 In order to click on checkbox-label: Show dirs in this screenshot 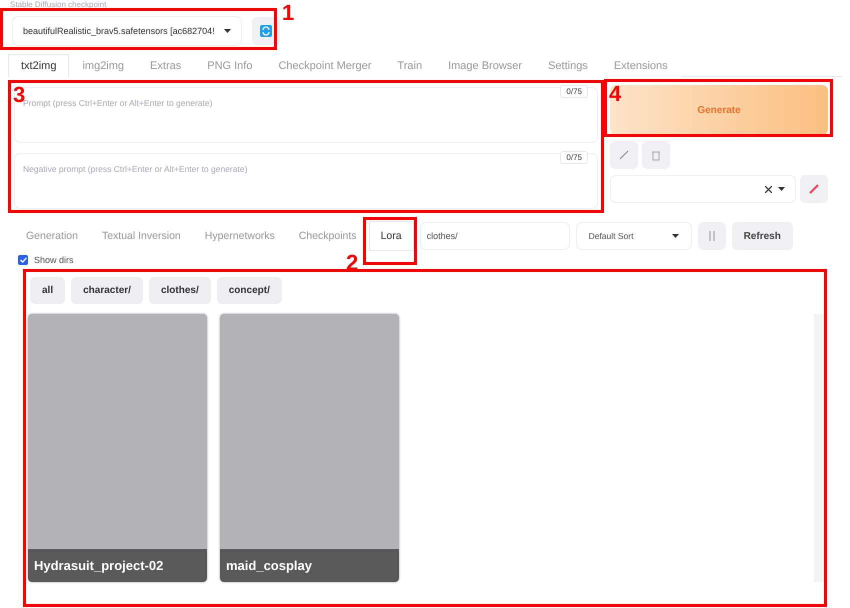, I will do `click(54, 260)`.